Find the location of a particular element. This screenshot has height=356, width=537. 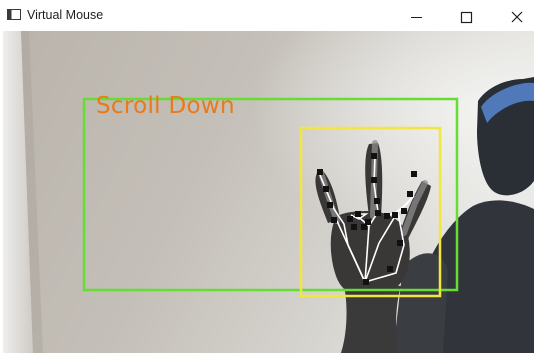

minimize-icon is located at coordinates (416, 17).